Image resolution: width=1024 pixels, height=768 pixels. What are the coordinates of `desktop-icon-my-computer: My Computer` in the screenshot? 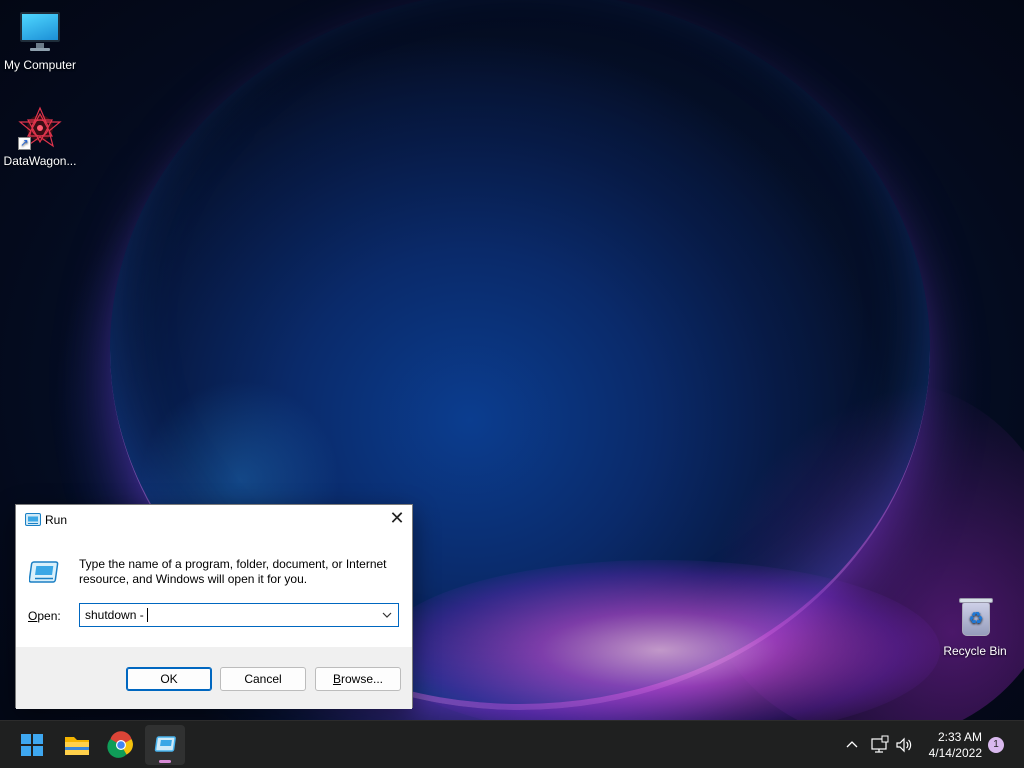 It's located at (40, 41).